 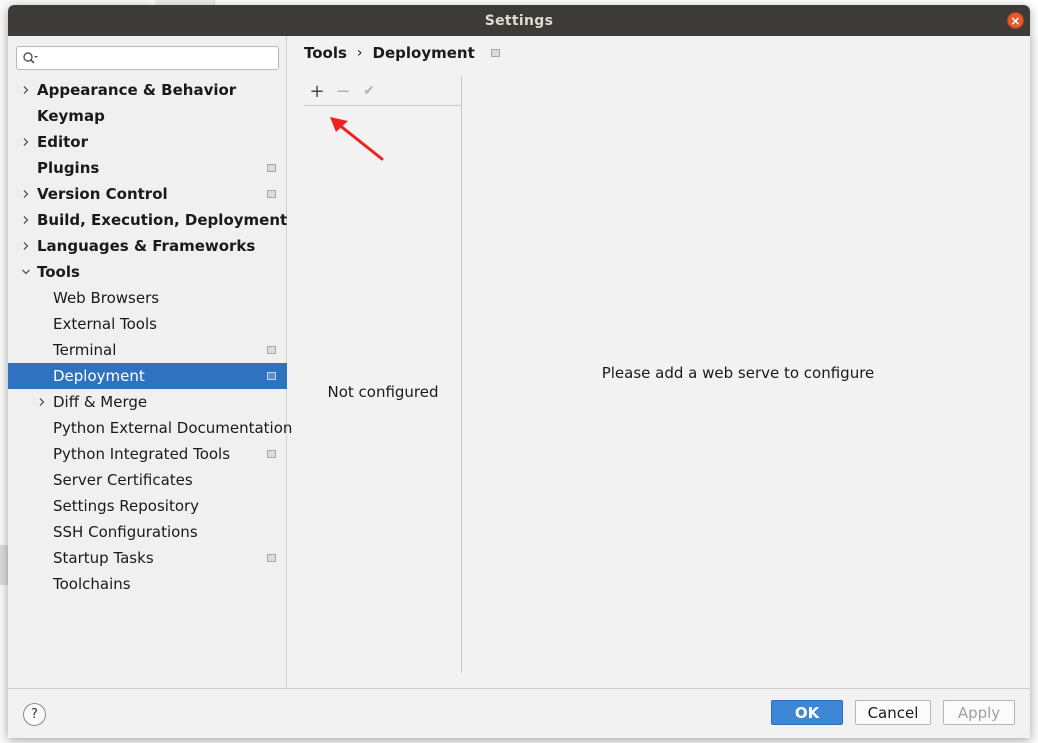 I want to click on question-icon: ?, so click(x=34, y=714).